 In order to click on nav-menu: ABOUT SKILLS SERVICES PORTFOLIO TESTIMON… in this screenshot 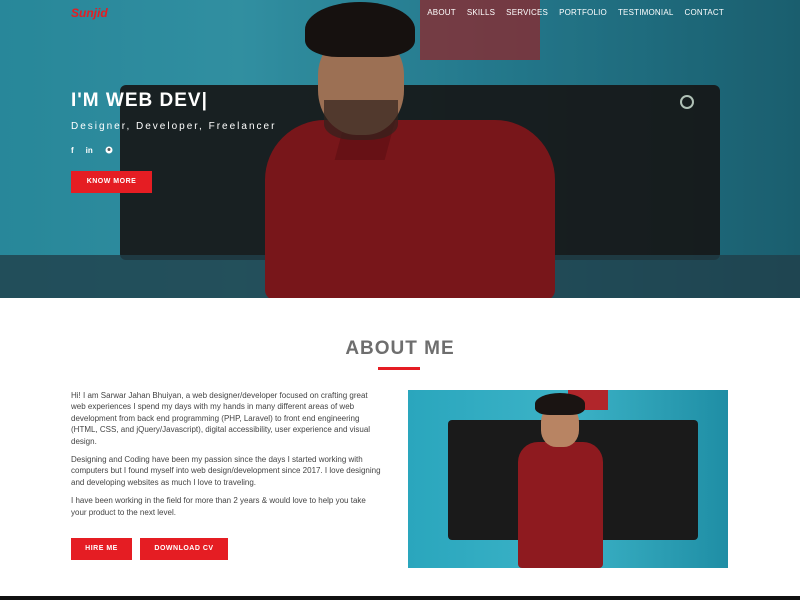, I will do `click(575, 12)`.